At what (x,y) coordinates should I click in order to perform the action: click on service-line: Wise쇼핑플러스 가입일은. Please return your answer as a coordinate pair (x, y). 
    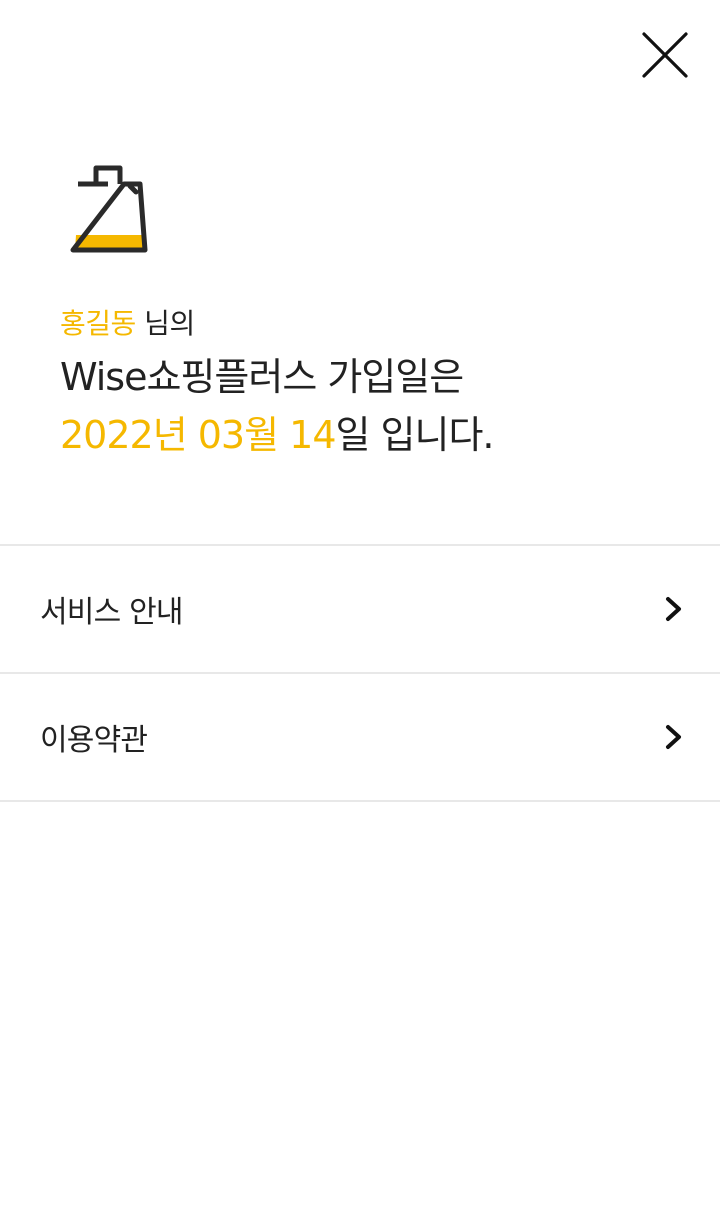
    Looking at the image, I should click on (262, 377).